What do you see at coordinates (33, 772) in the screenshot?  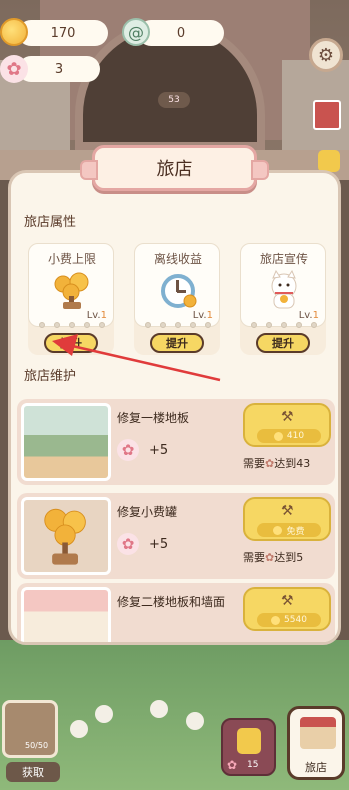 I see `get-button: 获取` at bounding box center [33, 772].